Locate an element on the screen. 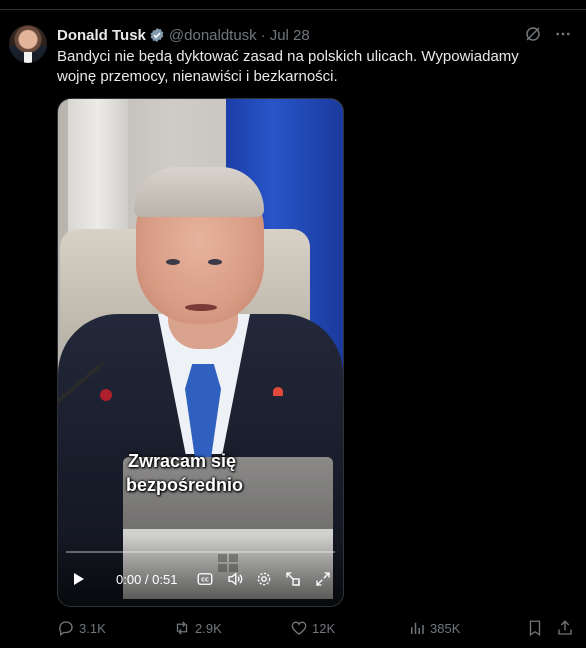 This screenshot has height=648, width=586. svg-text: CC is located at coordinates (205, 581).